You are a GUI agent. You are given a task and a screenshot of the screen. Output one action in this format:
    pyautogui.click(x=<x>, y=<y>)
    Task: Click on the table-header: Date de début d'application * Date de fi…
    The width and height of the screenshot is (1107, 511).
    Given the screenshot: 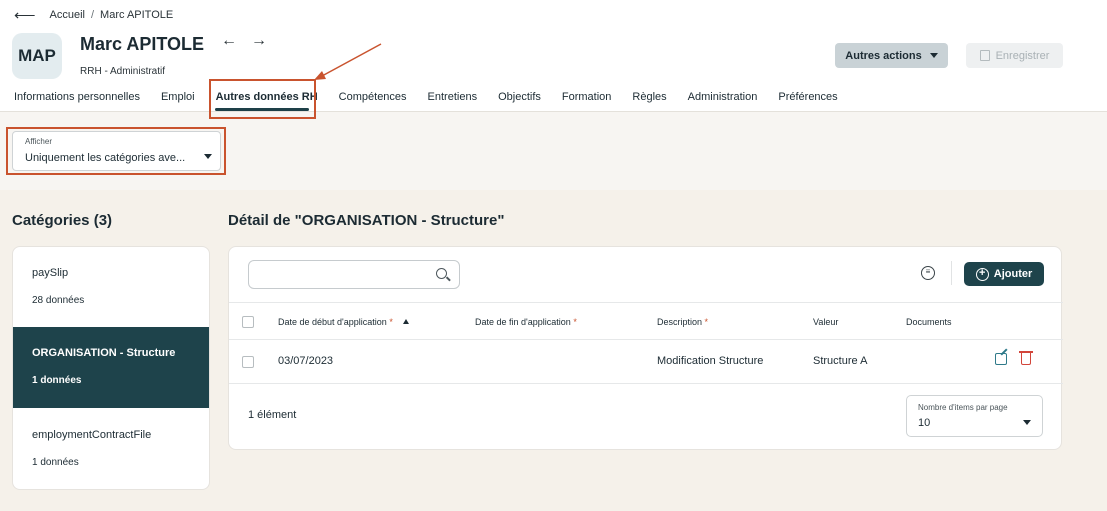 What is the action you would take?
    pyautogui.click(x=646, y=321)
    